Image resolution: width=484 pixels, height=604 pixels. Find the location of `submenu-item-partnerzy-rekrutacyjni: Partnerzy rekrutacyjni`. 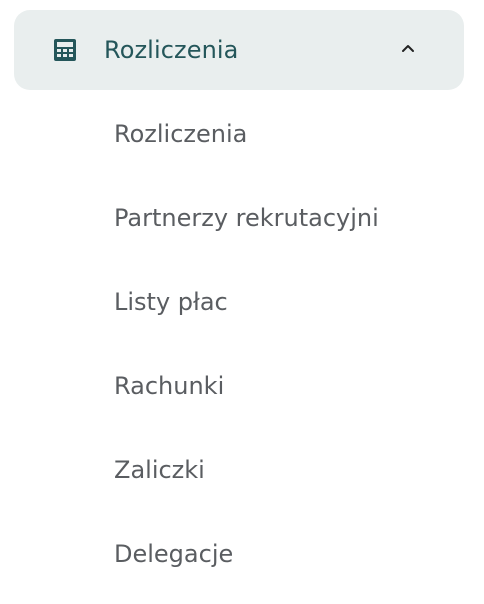

submenu-item-partnerzy-rekrutacyjni: Partnerzy rekrutacyjni is located at coordinates (274, 218).